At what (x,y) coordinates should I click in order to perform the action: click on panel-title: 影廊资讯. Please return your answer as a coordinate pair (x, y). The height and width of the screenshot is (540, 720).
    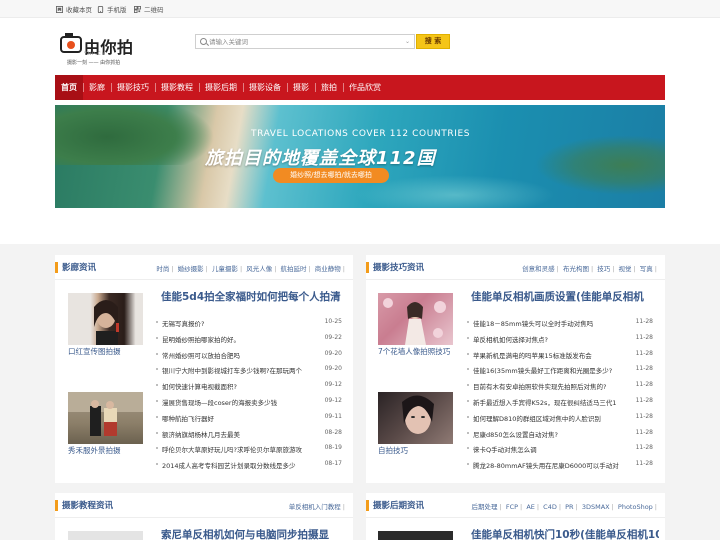
    Looking at the image, I should click on (79, 268).